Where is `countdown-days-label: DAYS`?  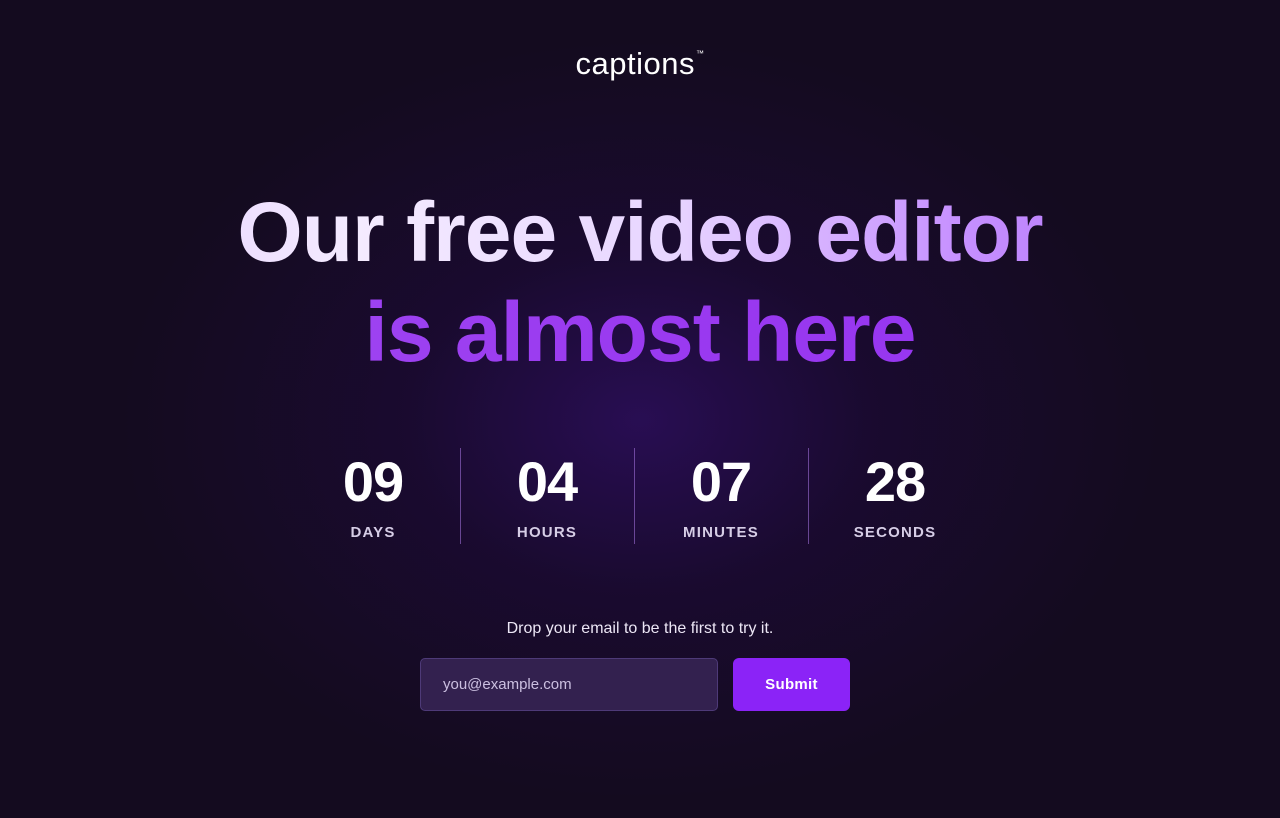 countdown-days-label: DAYS is located at coordinates (373, 532).